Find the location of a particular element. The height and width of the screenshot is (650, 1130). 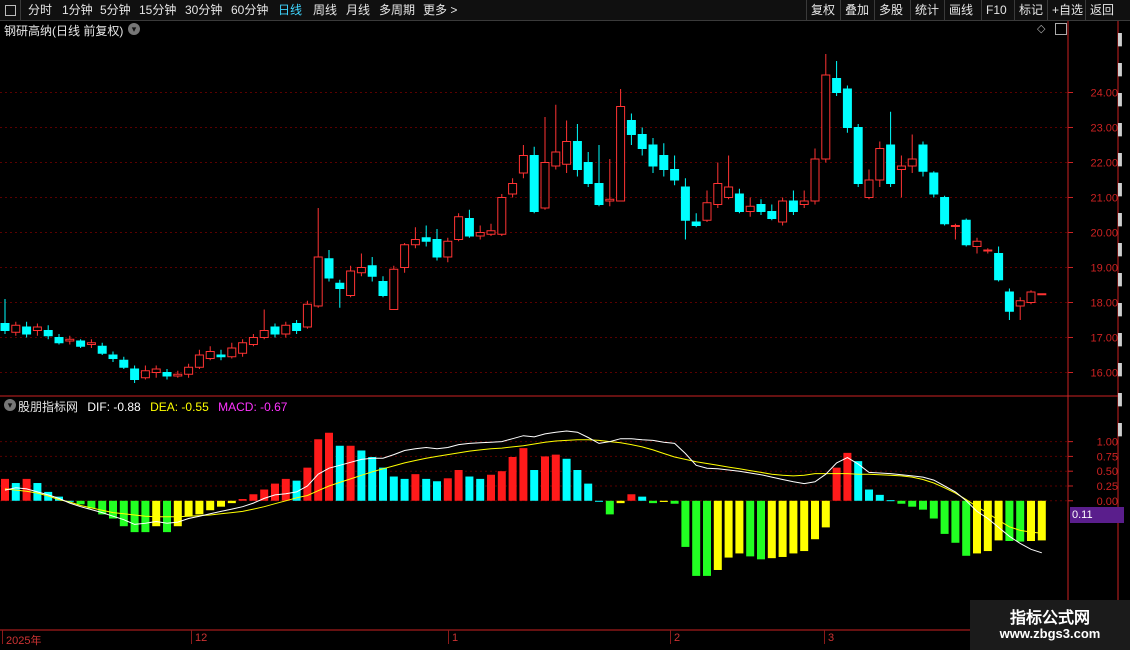

toolbar-right-7: +自选 is located at coordinates (1067, 10).